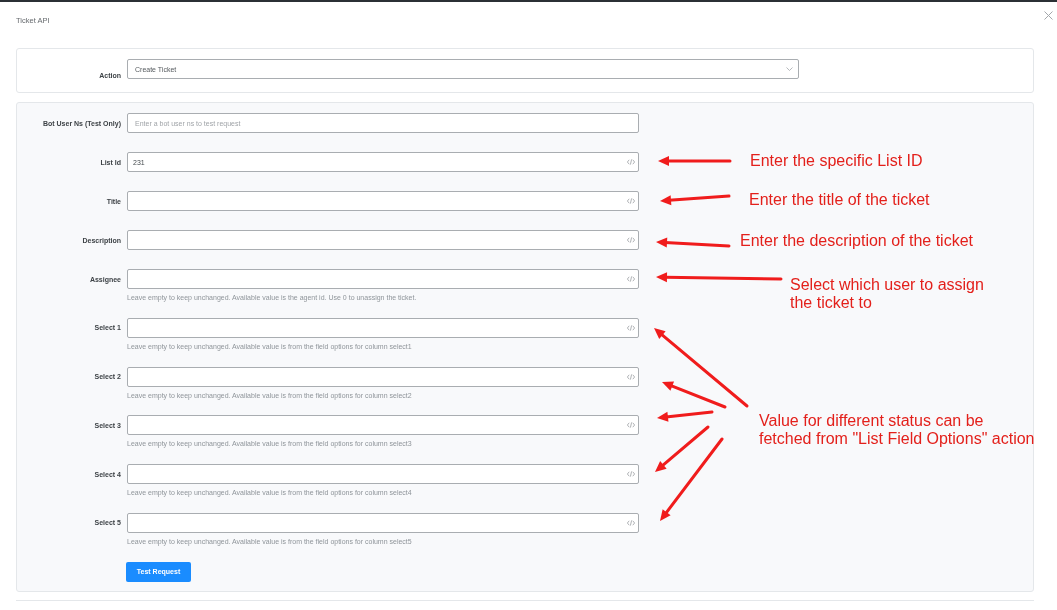 Image resolution: width=1057 pixels, height=610 pixels. Describe the element at coordinates (897, 430) in the screenshot. I see `annotation-text: Value for different status can be fetched from "List Field Options" action` at that location.